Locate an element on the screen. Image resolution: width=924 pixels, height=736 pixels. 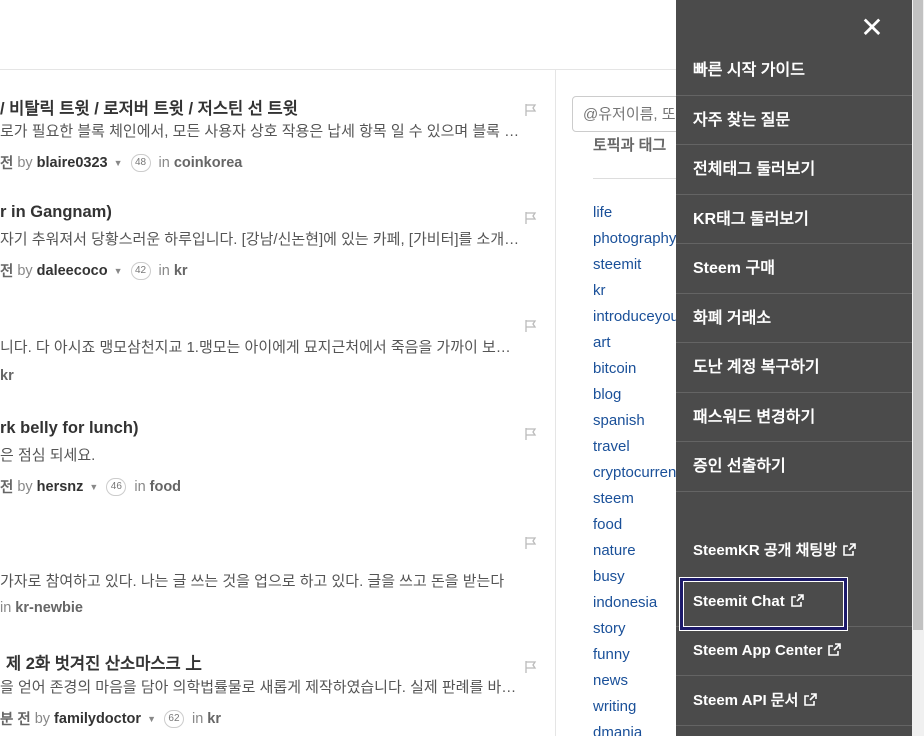
menu-item-quick-start: 빠른 시작 가이드 is located at coordinates (794, 71).